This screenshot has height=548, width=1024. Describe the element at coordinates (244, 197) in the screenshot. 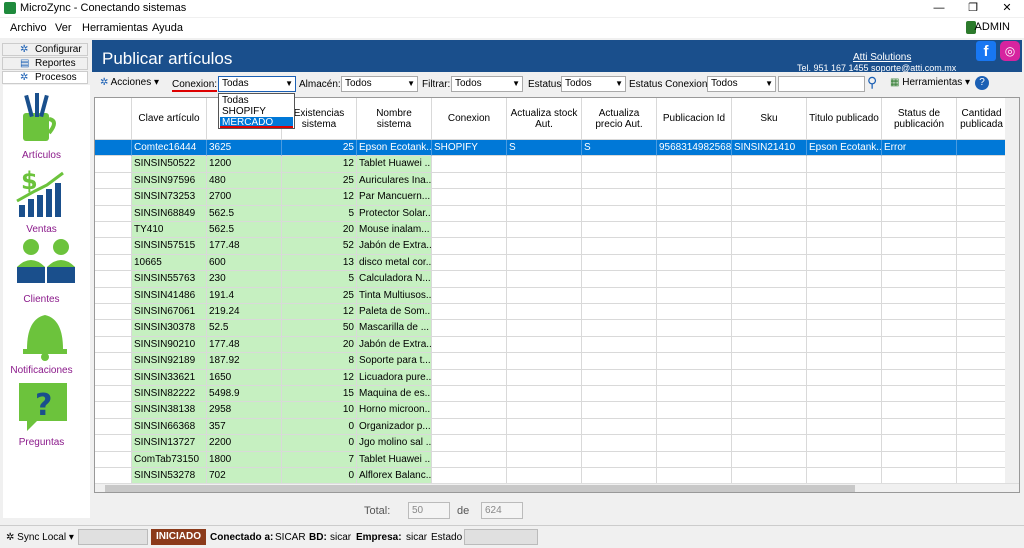

I see `table-cell-precio: 2700` at that location.